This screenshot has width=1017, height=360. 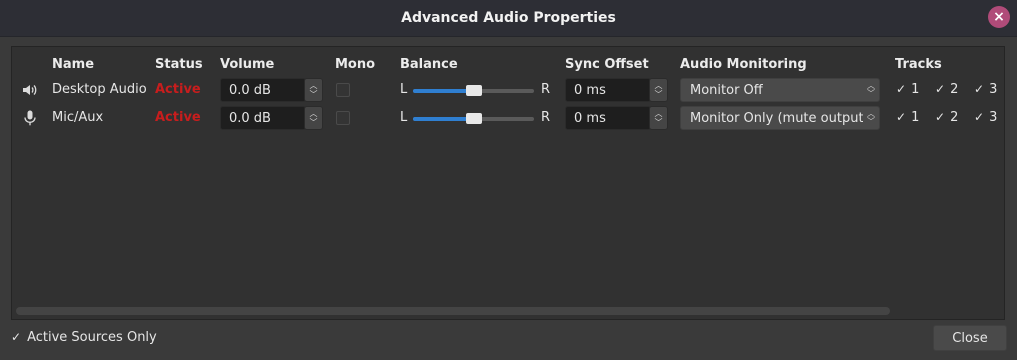 I want to click on close-button: Close, so click(x=970, y=338).